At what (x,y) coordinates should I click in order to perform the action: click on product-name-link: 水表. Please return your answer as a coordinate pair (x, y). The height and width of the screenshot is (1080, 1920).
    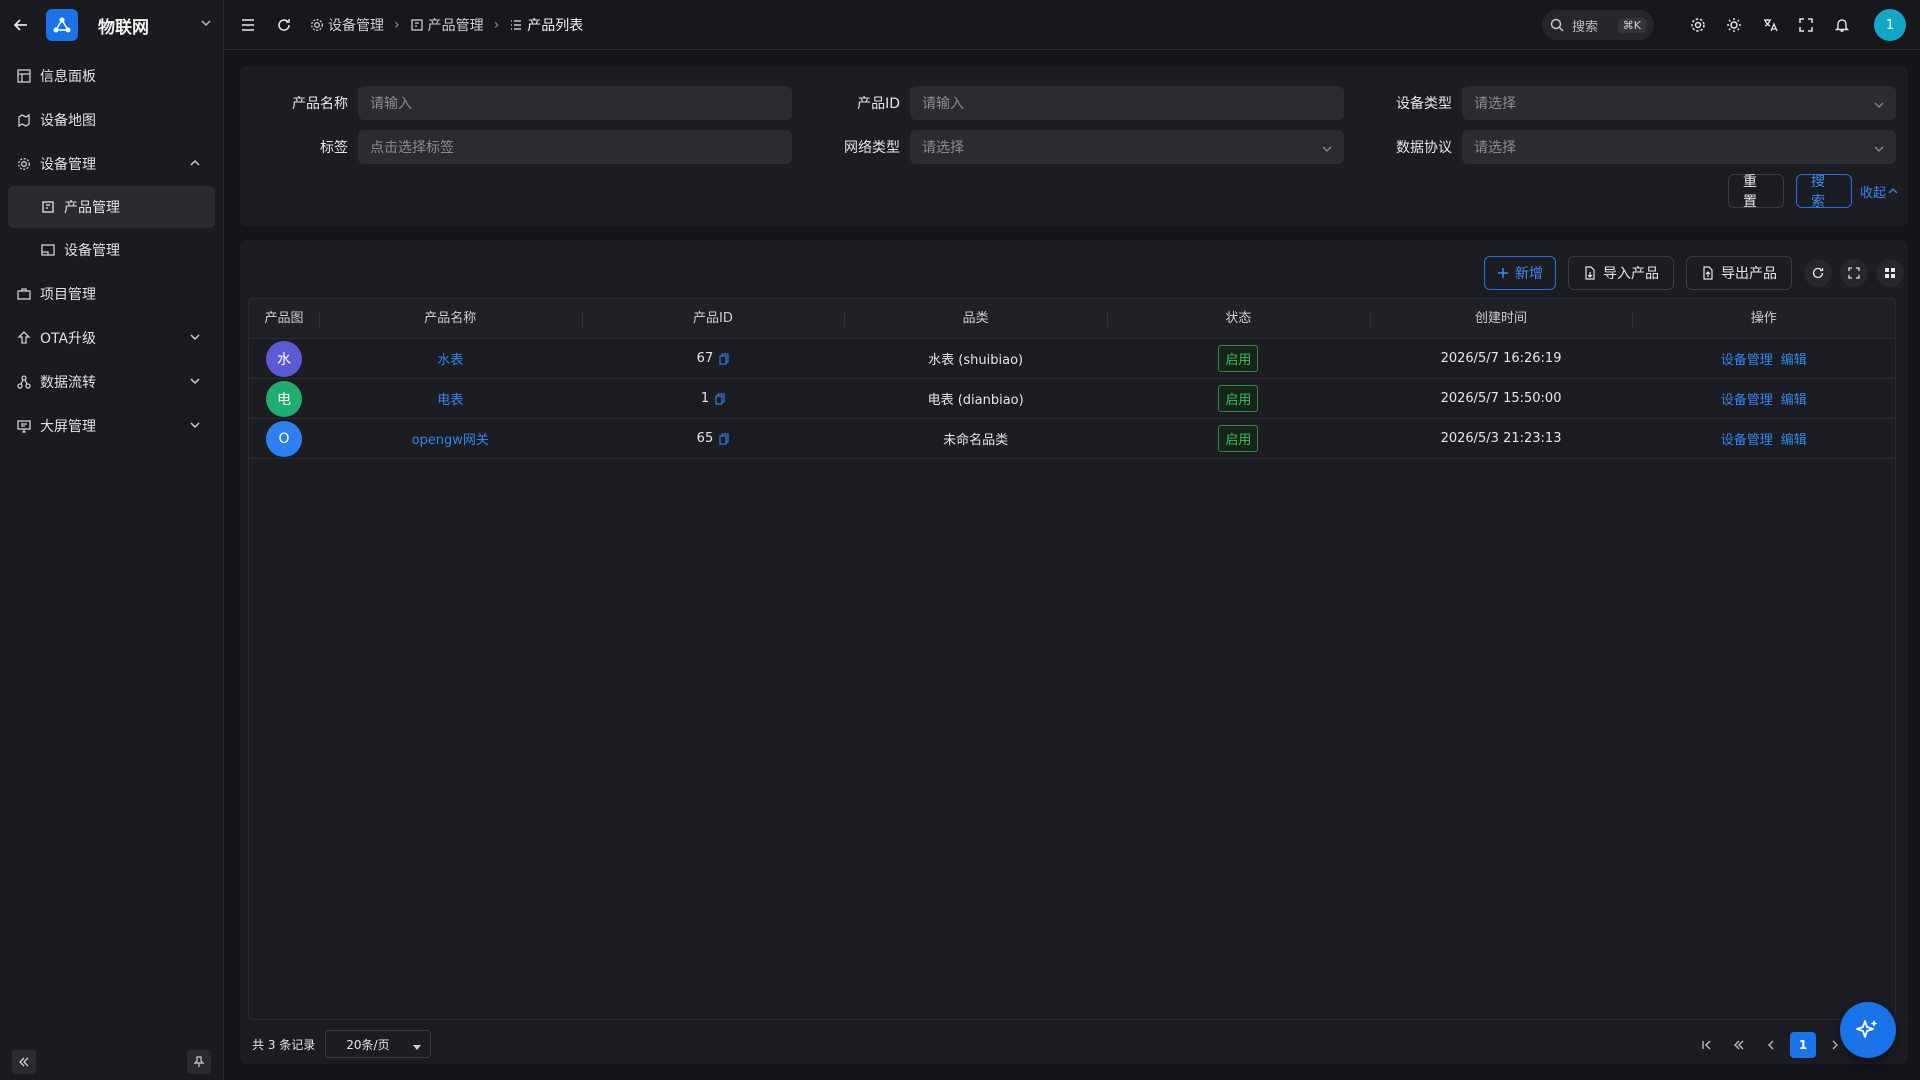
    Looking at the image, I should click on (450, 358).